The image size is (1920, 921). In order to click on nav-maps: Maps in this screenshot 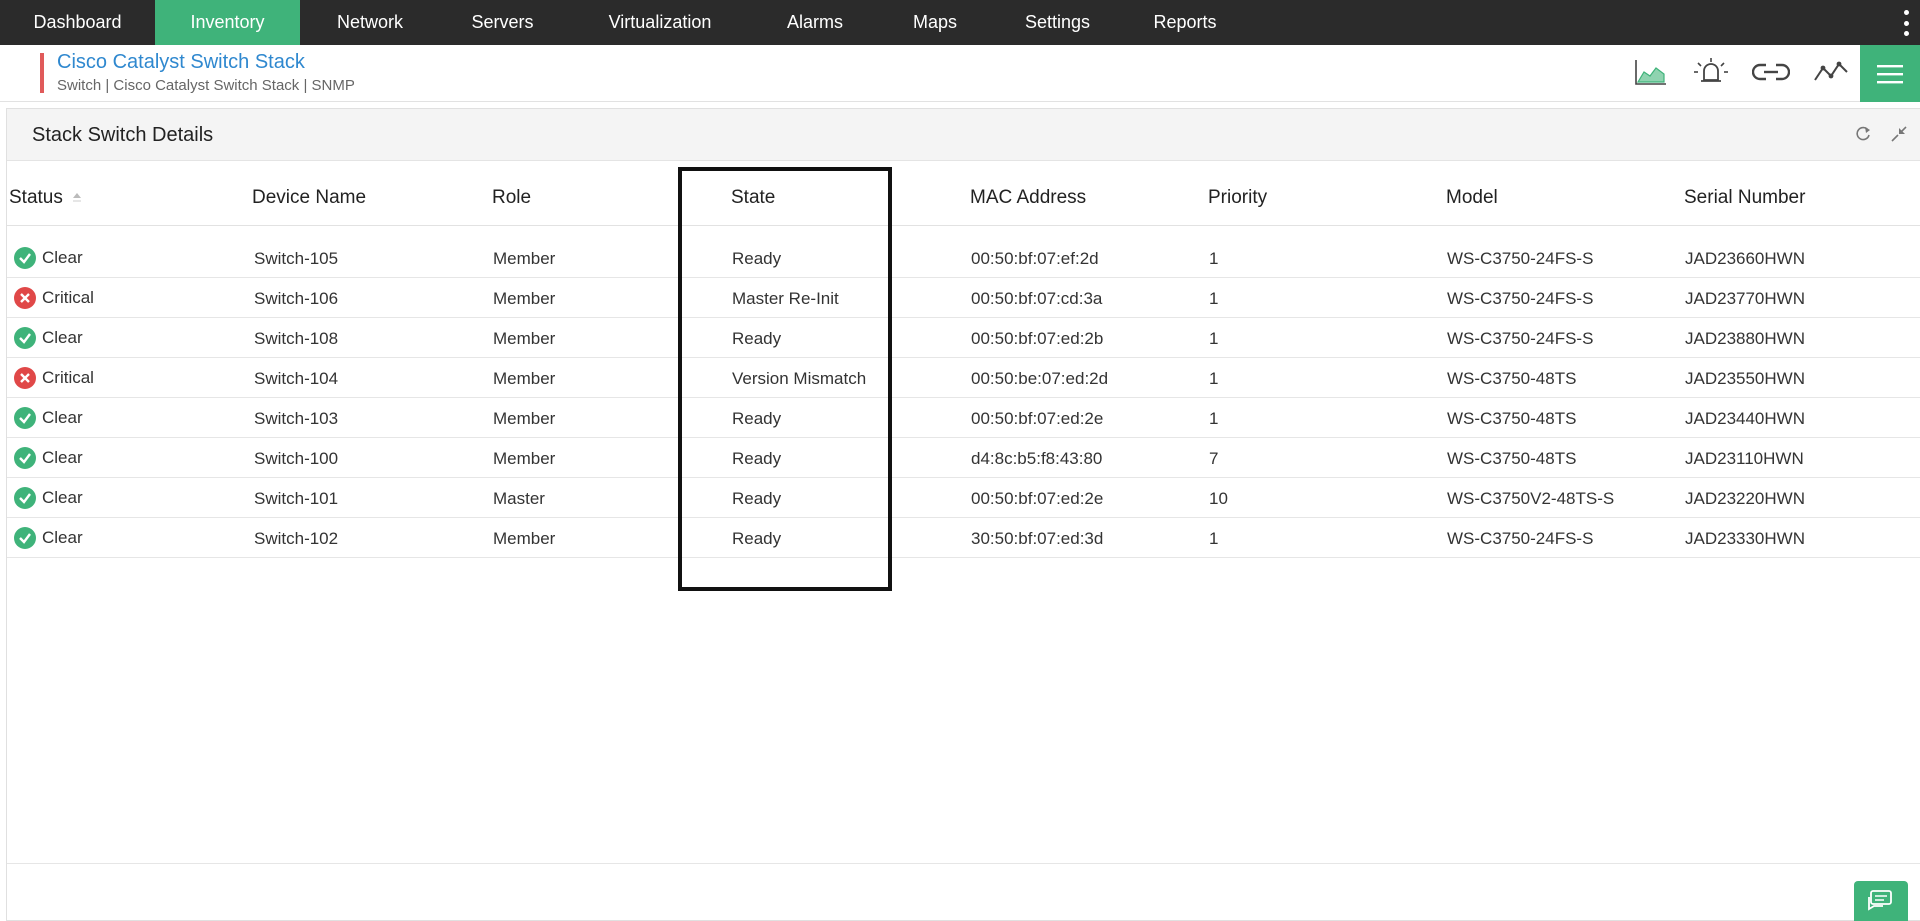, I will do `click(935, 22)`.